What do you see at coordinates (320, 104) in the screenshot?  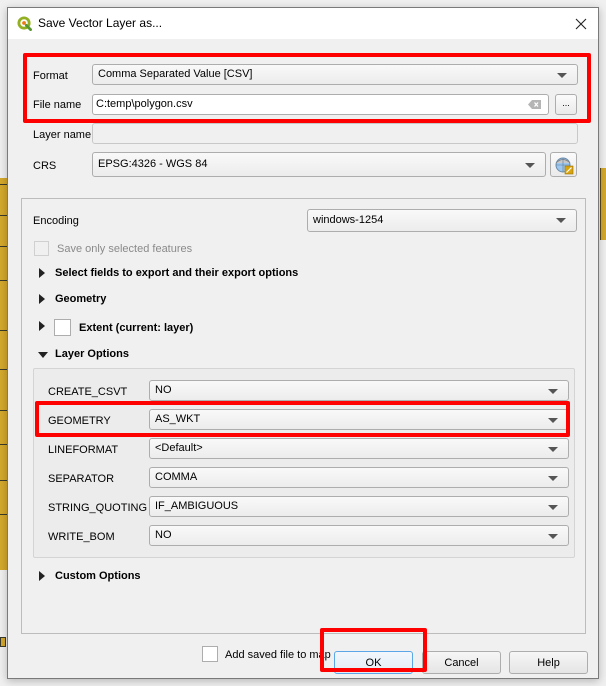 I see `filename-input: C:temp\polygon.csv` at bounding box center [320, 104].